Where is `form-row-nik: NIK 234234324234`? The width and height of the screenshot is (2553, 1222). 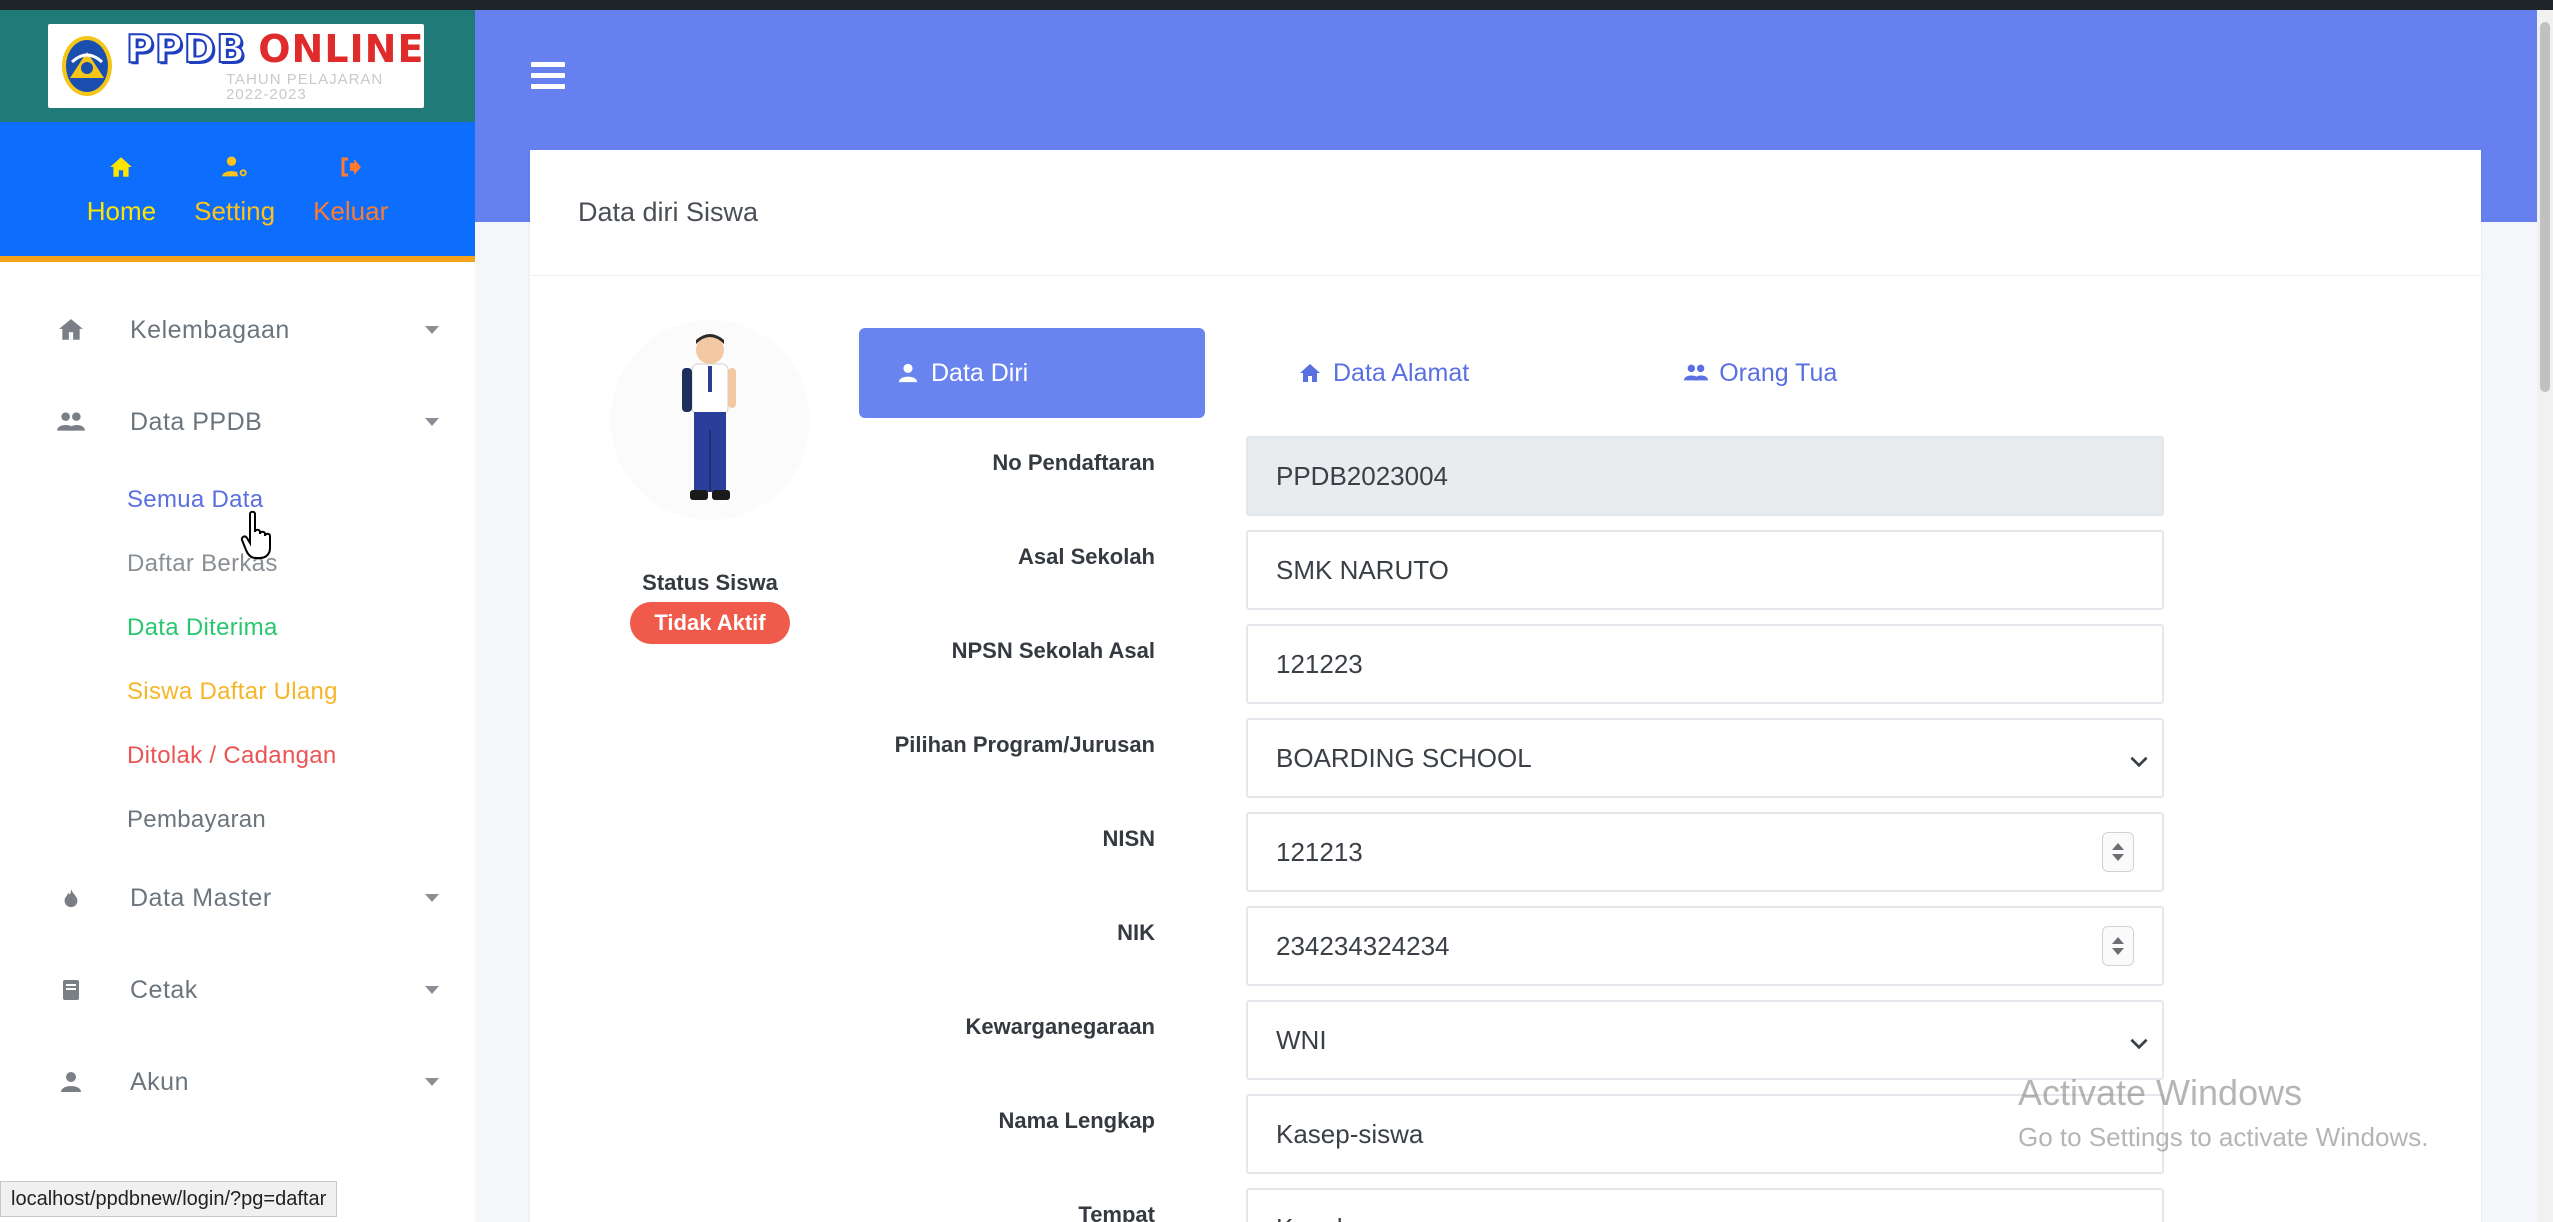
form-row-nik: NIK 234234324234 is located at coordinates (1505, 946).